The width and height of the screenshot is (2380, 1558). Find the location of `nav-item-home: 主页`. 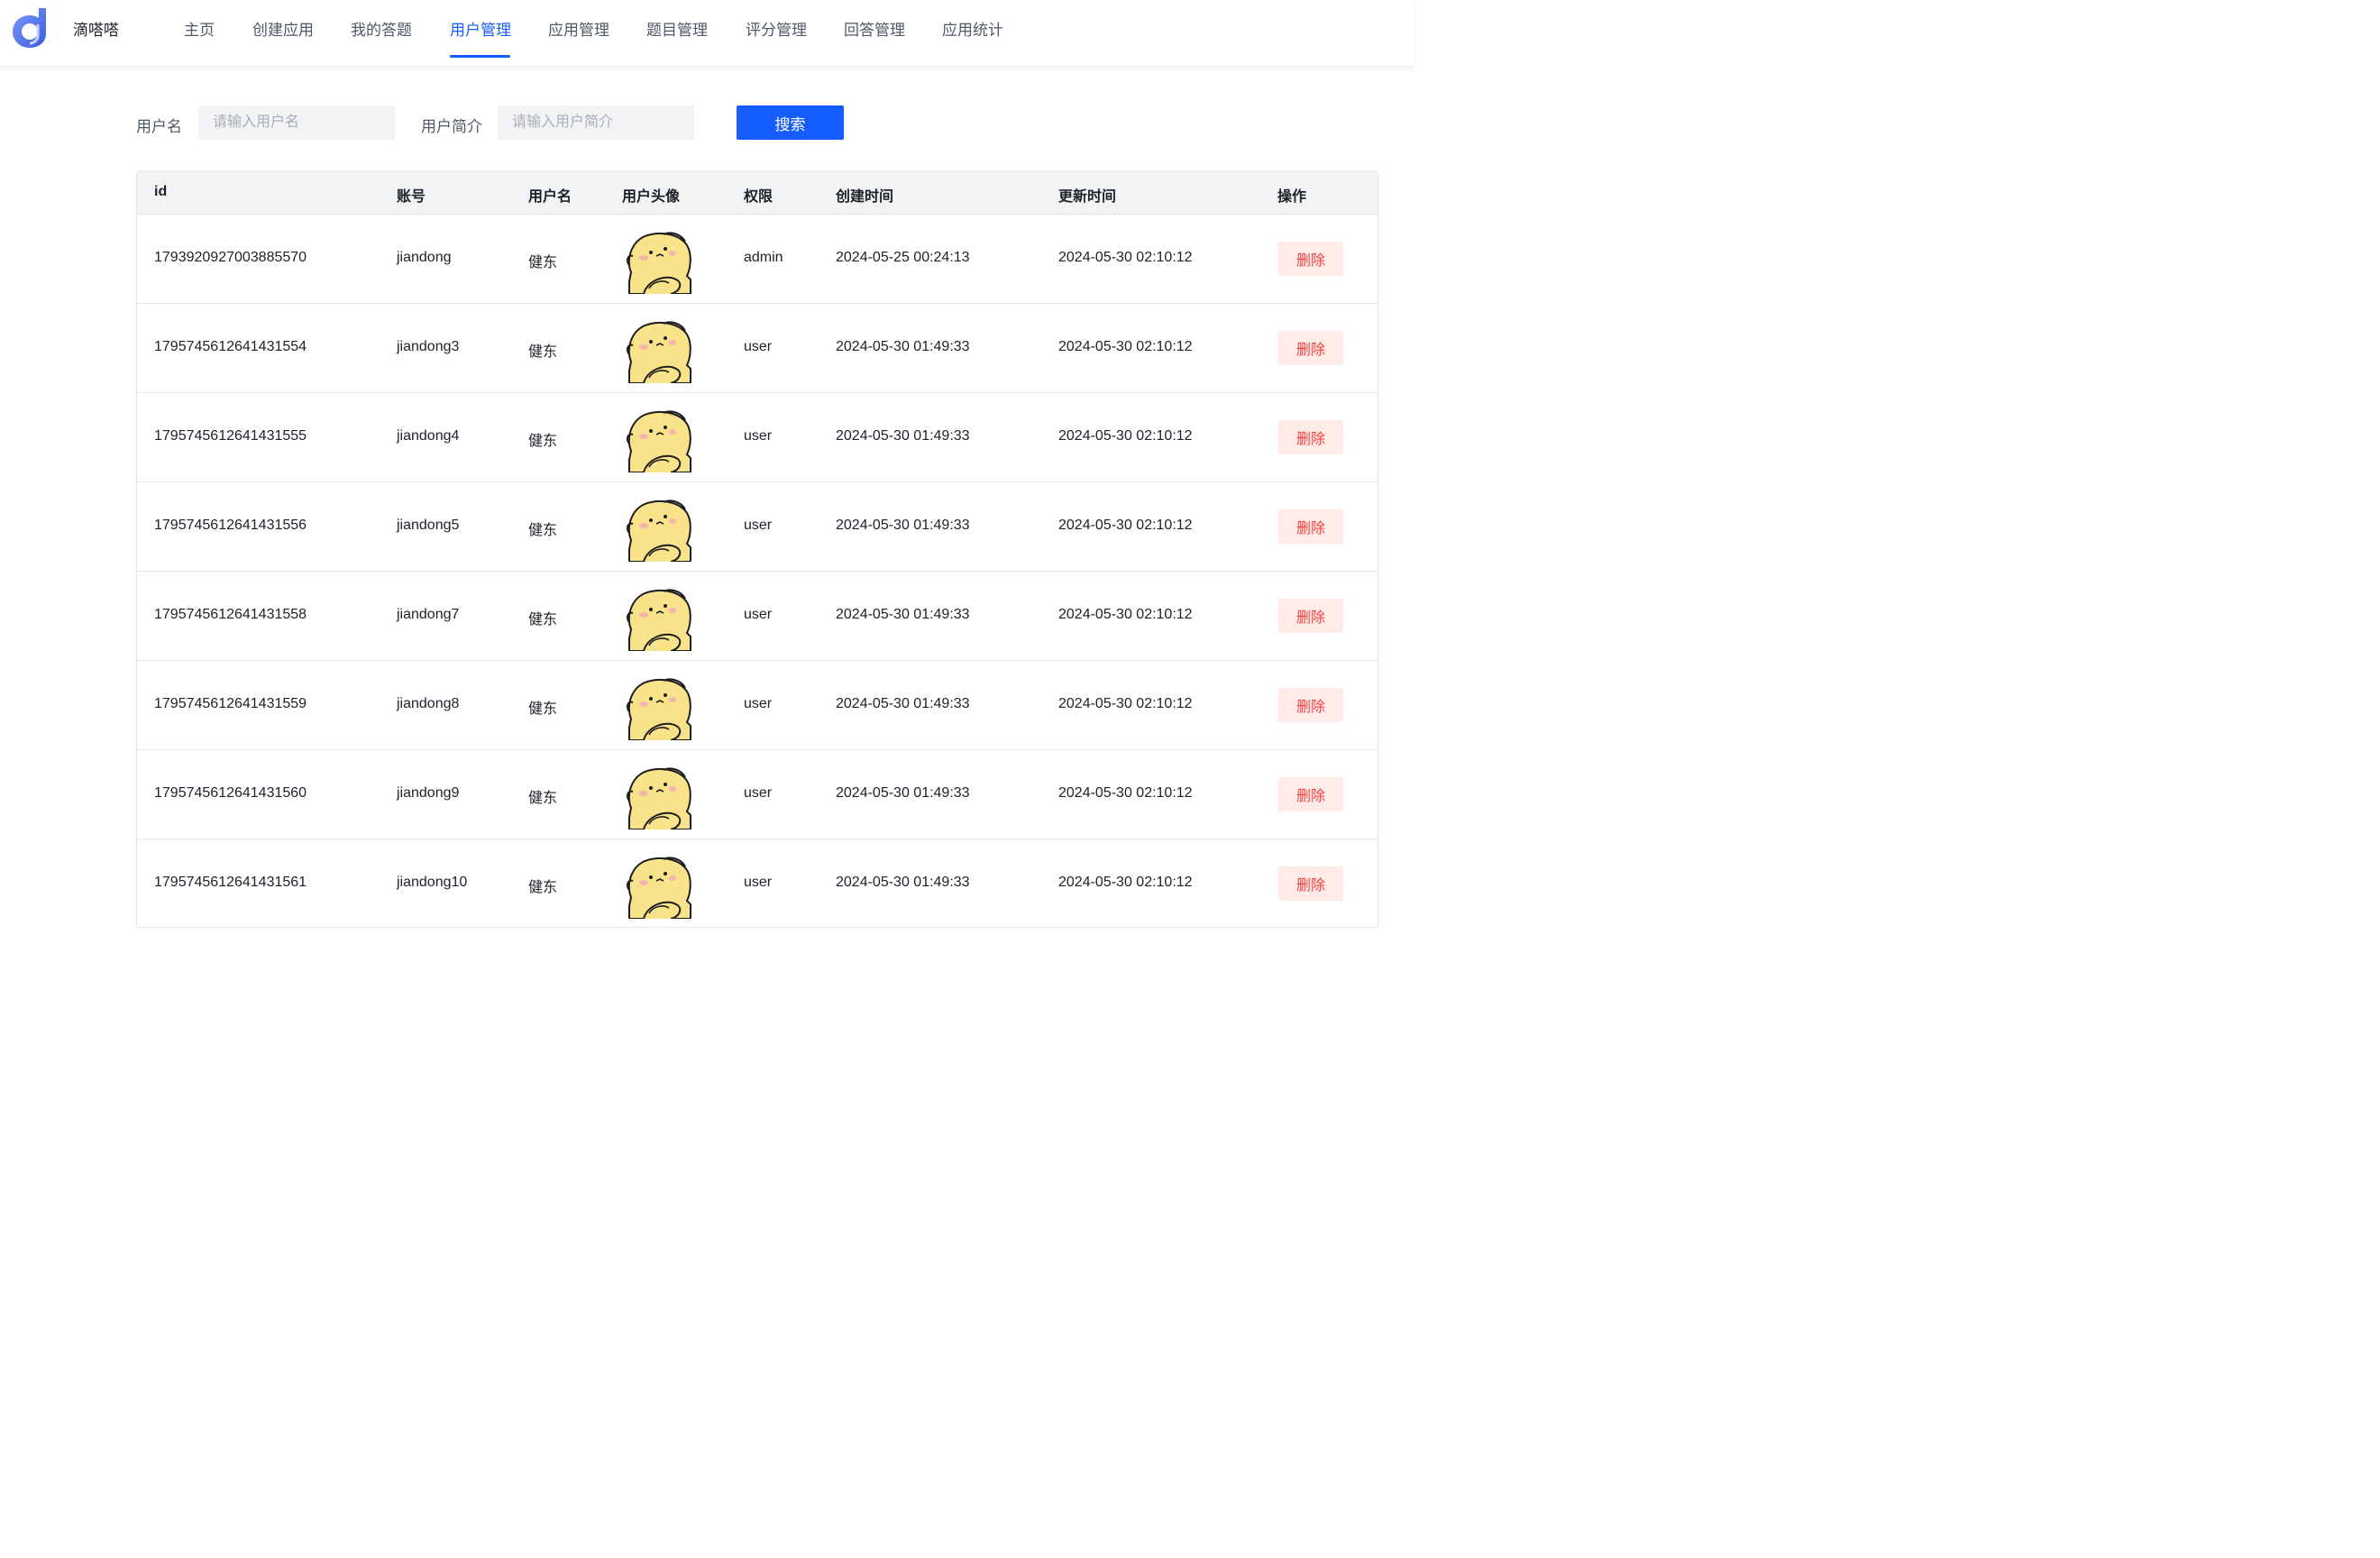

nav-item-home: 主页 is located at coordinates (199, 28).